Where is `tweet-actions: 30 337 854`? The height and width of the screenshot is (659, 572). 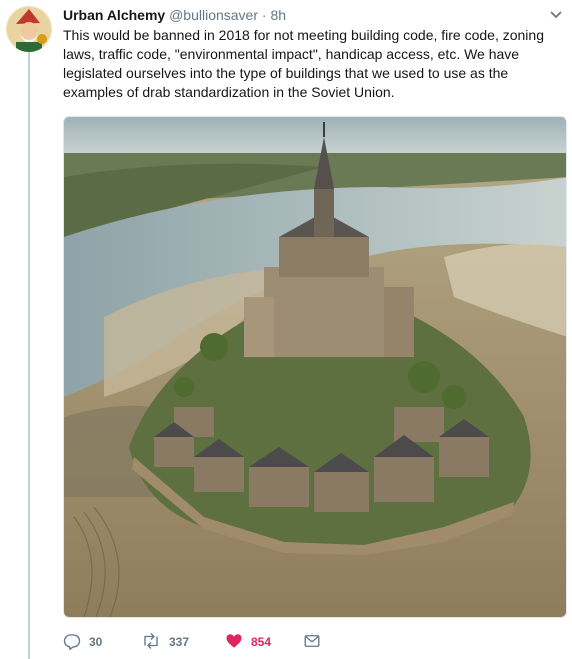
tweet-actions: 30 337 854 is located at coordinates (313, 642).